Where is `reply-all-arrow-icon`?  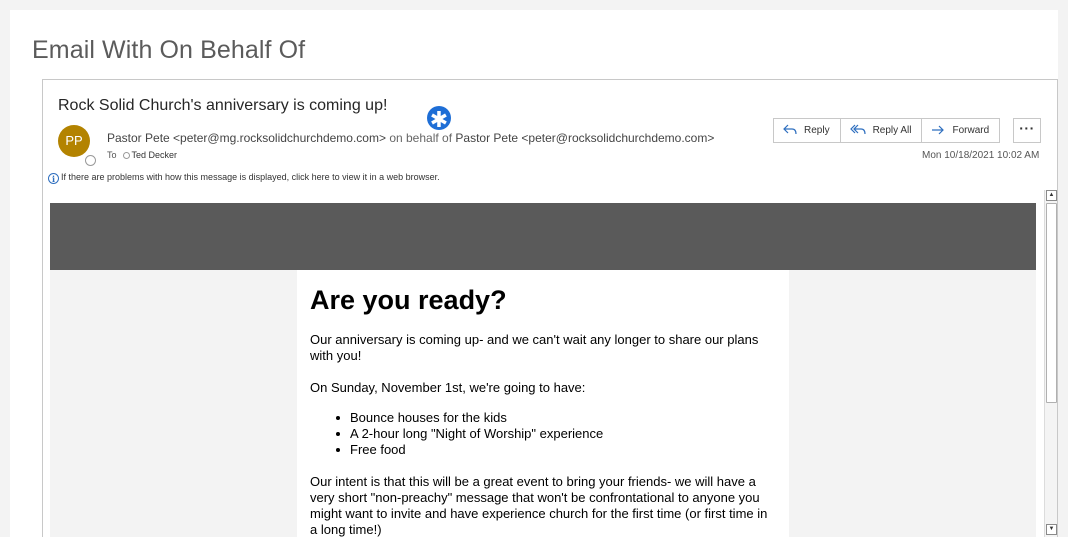
reply-all-arrow-icon is located at coordinates (857, 131).